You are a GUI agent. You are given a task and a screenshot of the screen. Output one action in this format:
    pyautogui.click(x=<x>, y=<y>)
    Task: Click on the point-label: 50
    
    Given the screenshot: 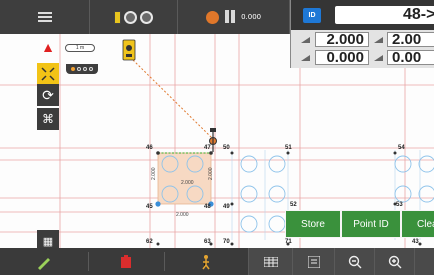 What is the action you would take?
    pyautogui.click(x=226, y=148)
    